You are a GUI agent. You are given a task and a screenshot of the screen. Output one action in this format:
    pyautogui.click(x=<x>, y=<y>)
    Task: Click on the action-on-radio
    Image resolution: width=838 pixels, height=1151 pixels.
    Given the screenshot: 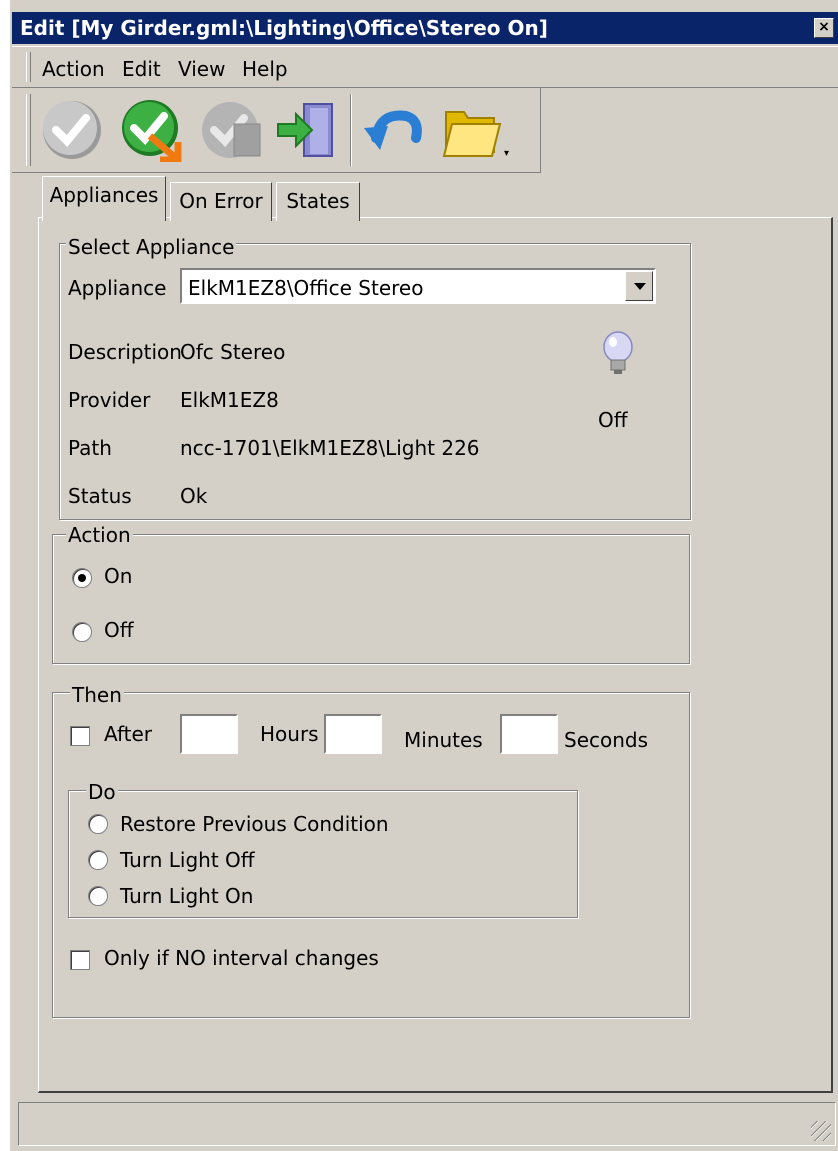 What is the action you would take?
    pyautogui.click(x=82, y=578)
    